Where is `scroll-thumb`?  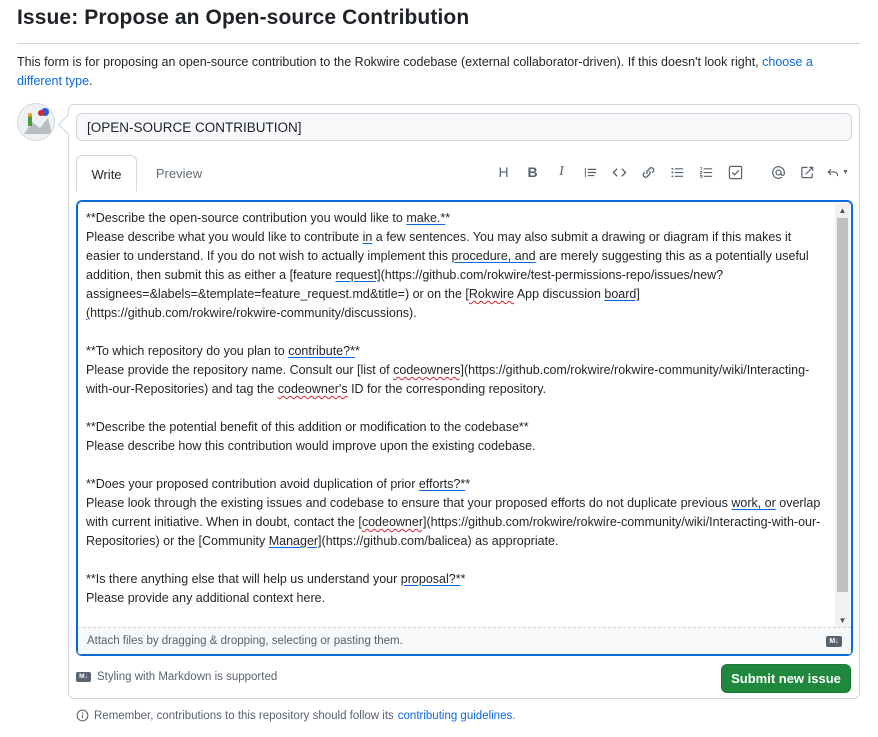
scroll-thumb is located at coordinates (842, 405).